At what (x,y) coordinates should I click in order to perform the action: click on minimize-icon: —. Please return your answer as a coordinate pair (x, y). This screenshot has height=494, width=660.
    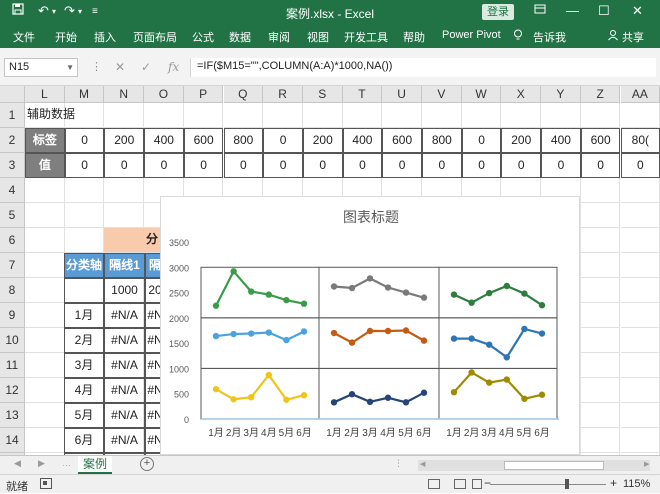
    Looking at the image, I should click on (572, 10).